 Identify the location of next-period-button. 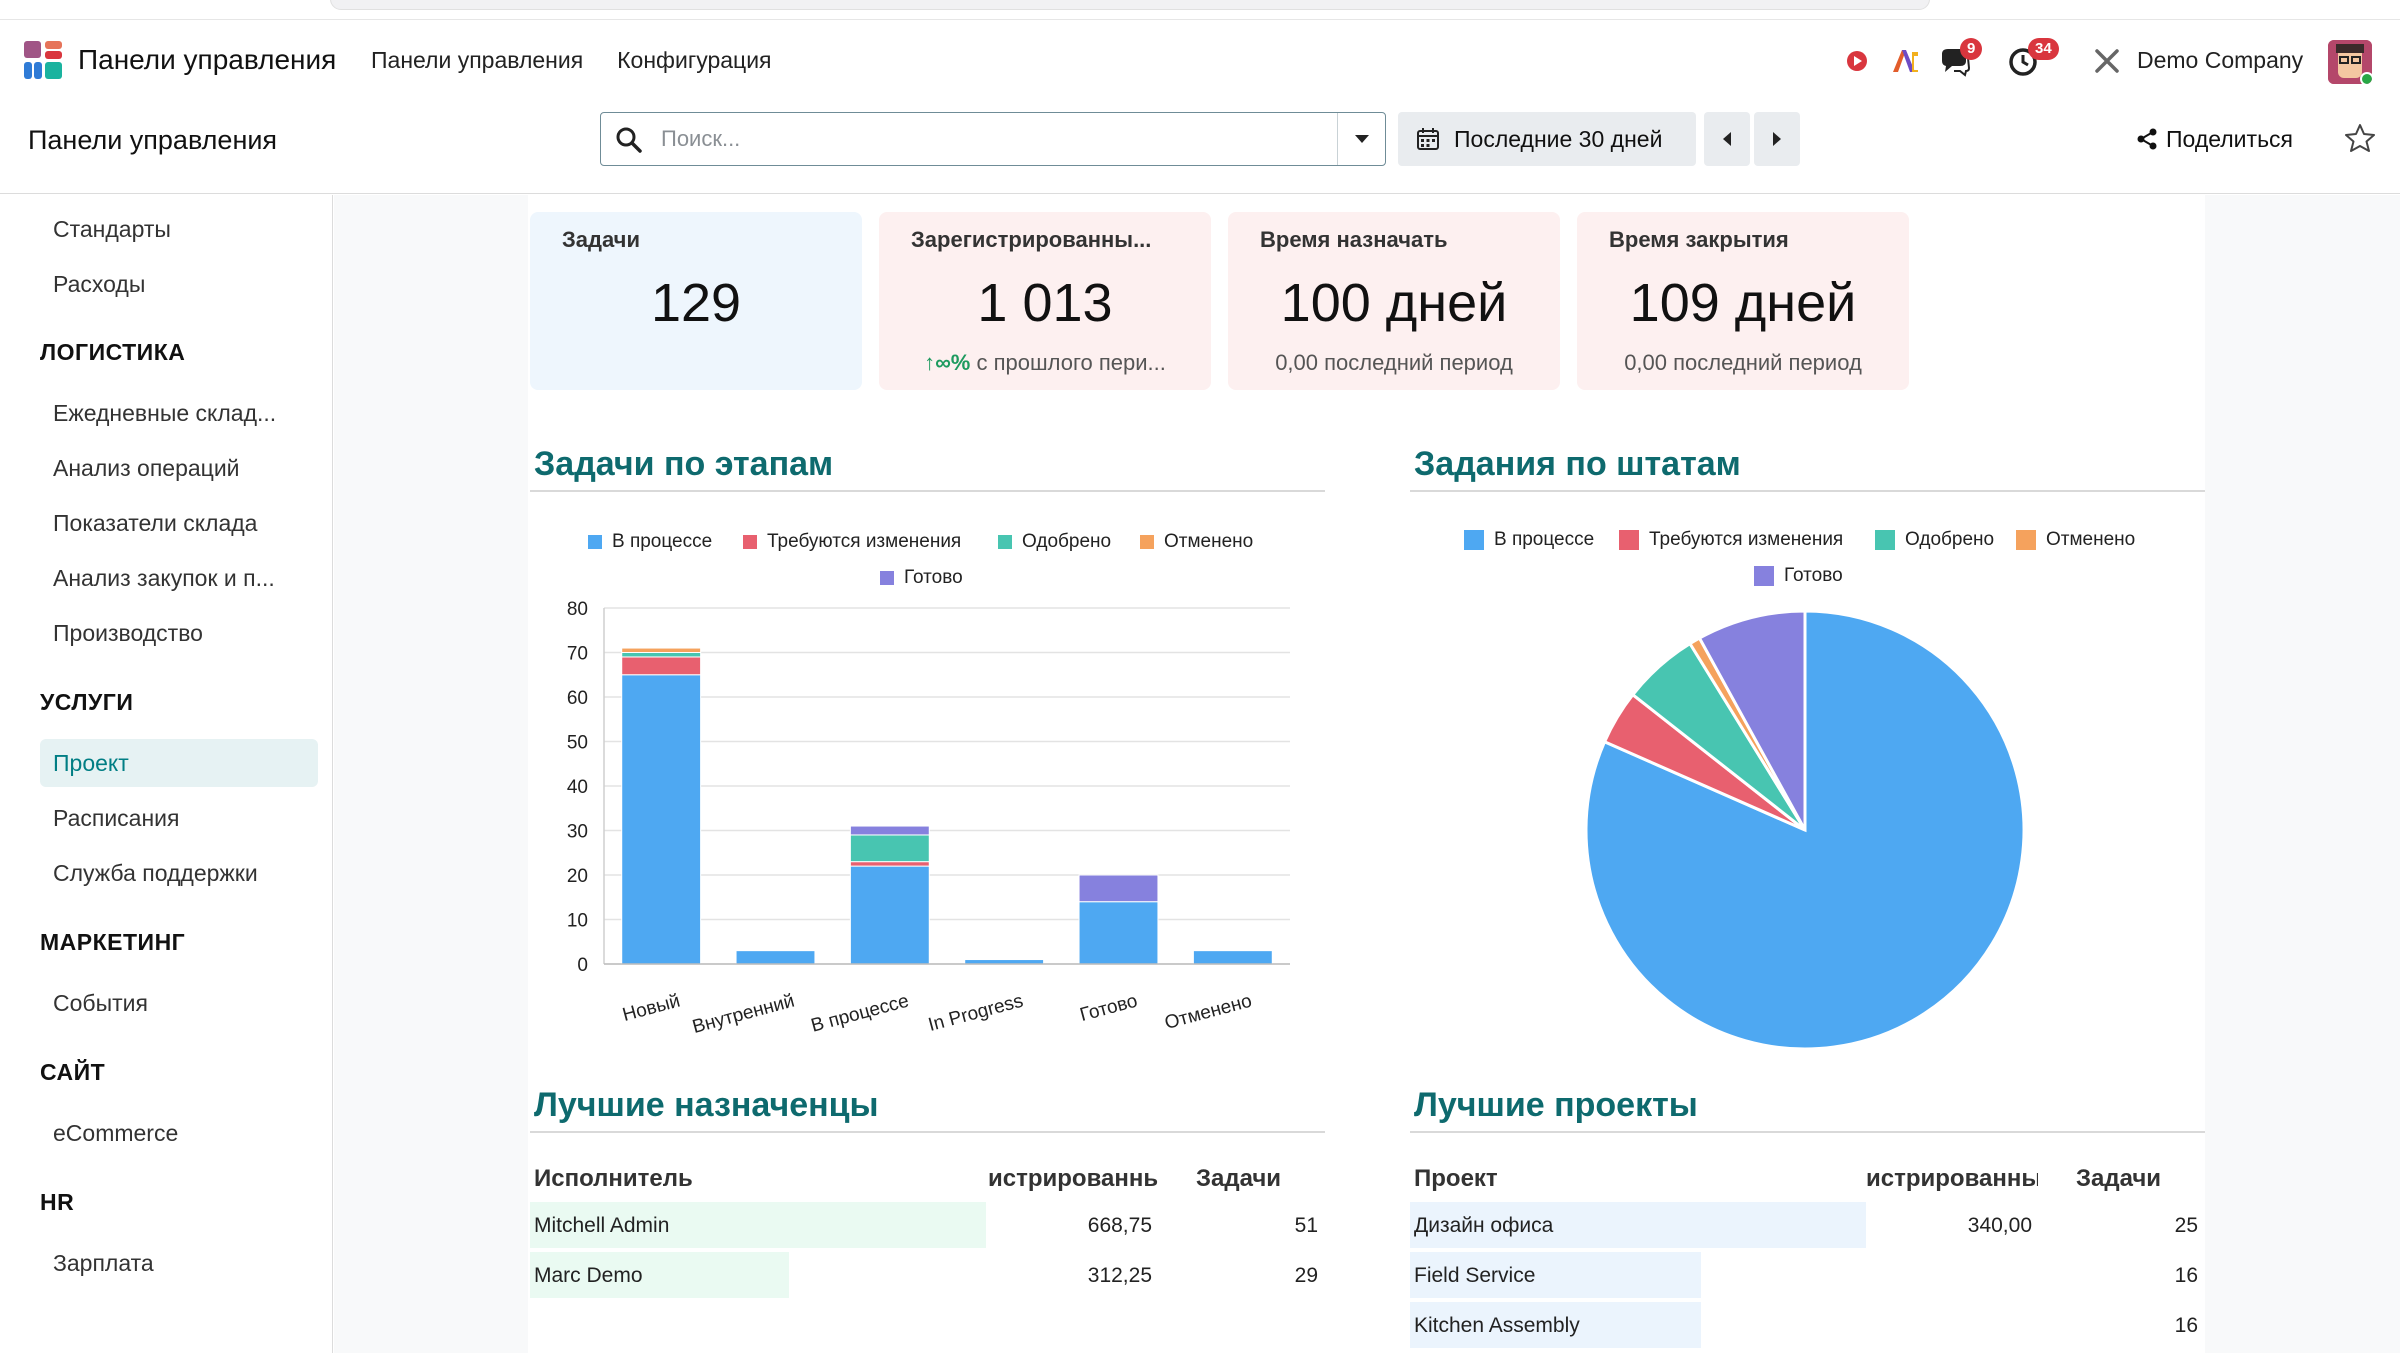
(1777, 139).